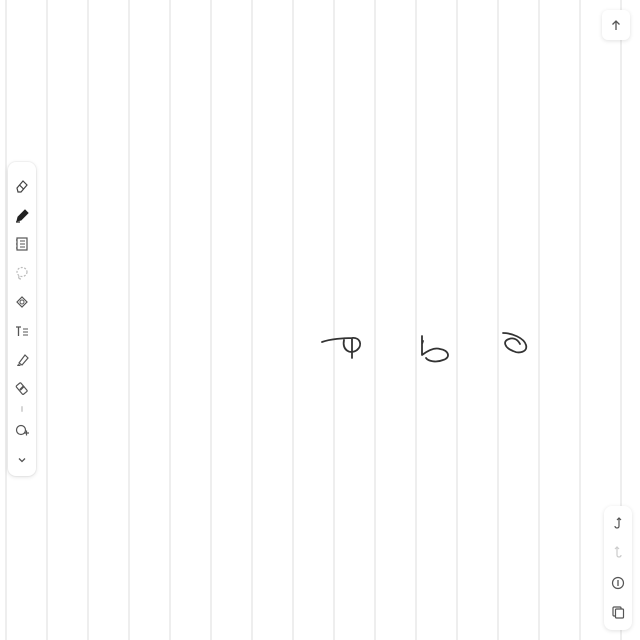 The image size is (640, 640). I want to click on shapes-icon, so click(22, 302).